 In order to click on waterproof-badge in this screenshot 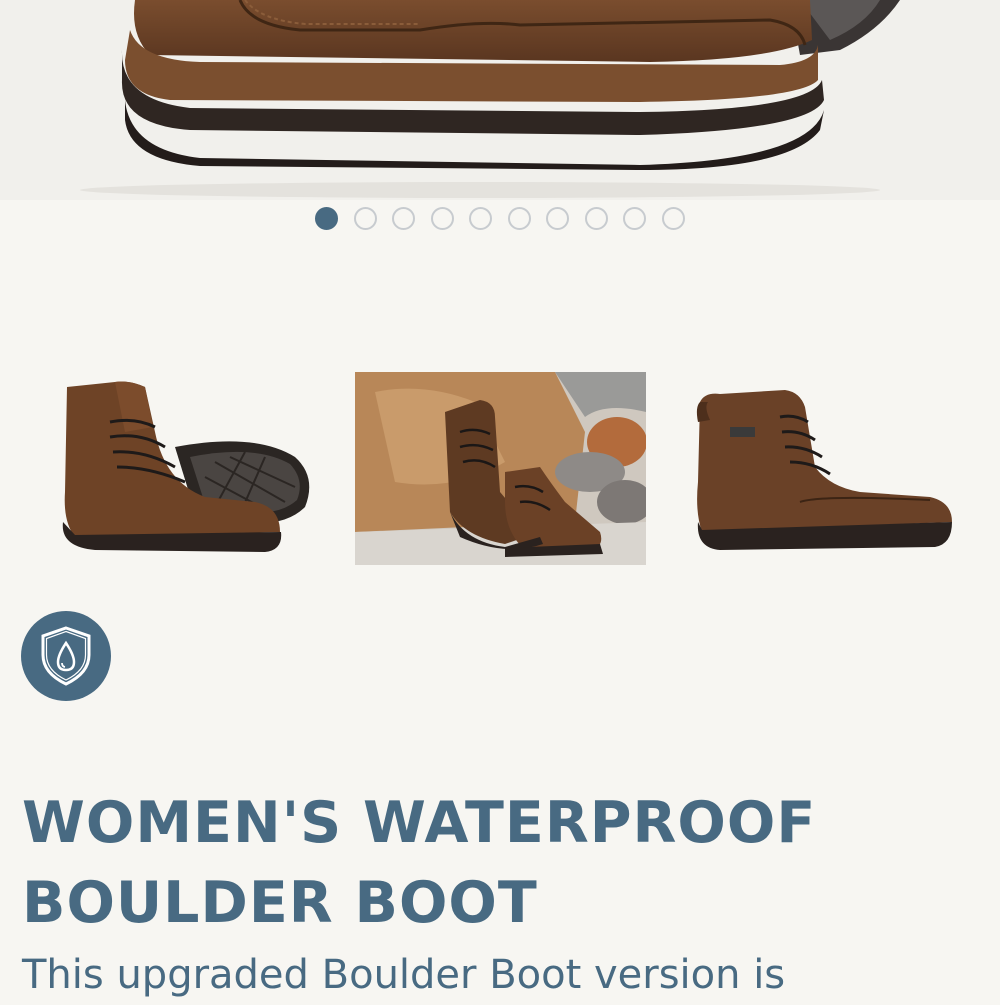, I will do `click(66, 656)`.